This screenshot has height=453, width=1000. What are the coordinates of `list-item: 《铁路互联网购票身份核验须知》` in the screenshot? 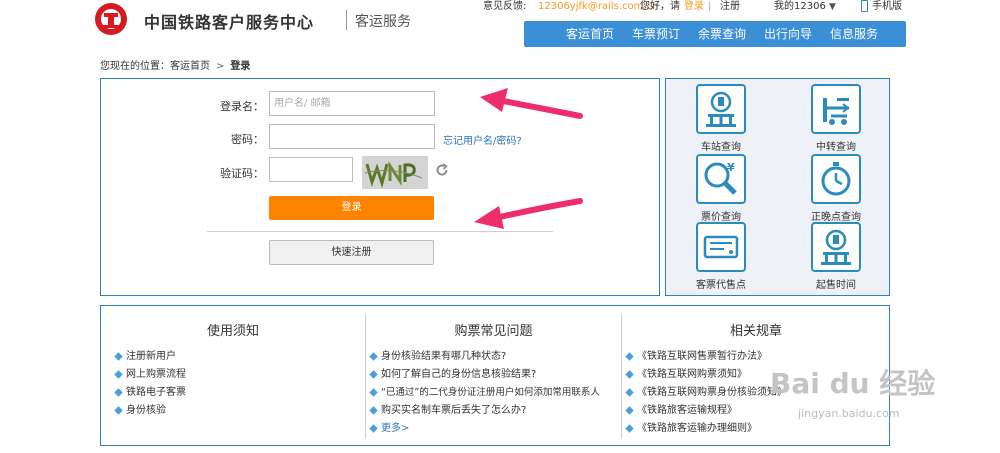 It's located at (706, 393).